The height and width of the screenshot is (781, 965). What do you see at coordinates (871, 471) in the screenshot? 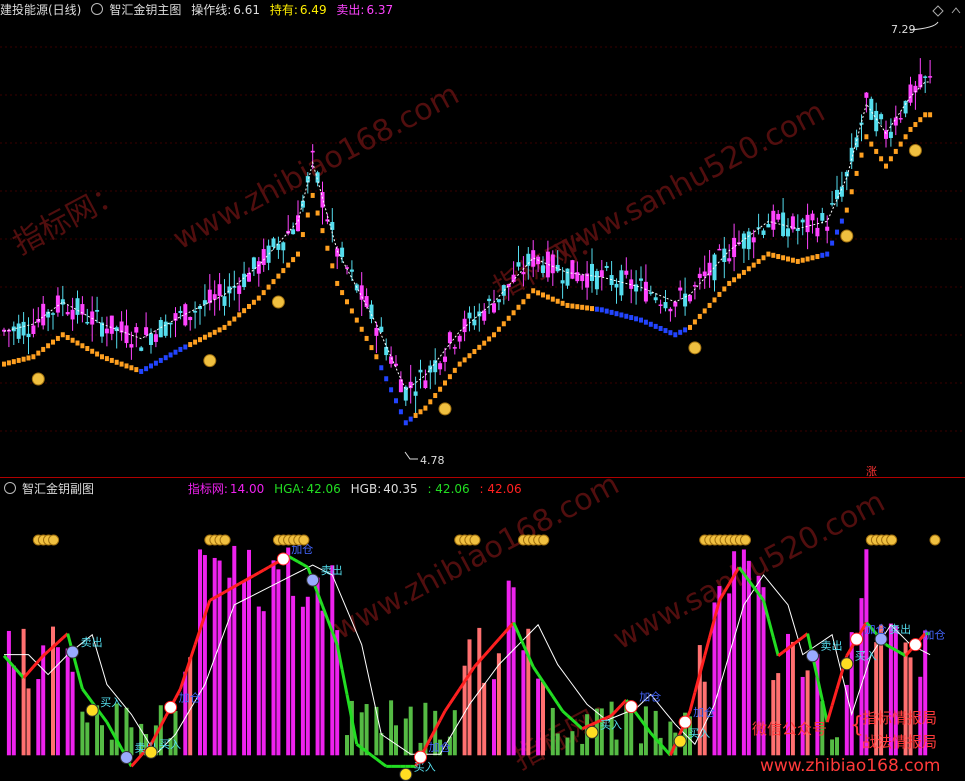
I see `zhang-badge: 涨` at bounding box center [871, 471].